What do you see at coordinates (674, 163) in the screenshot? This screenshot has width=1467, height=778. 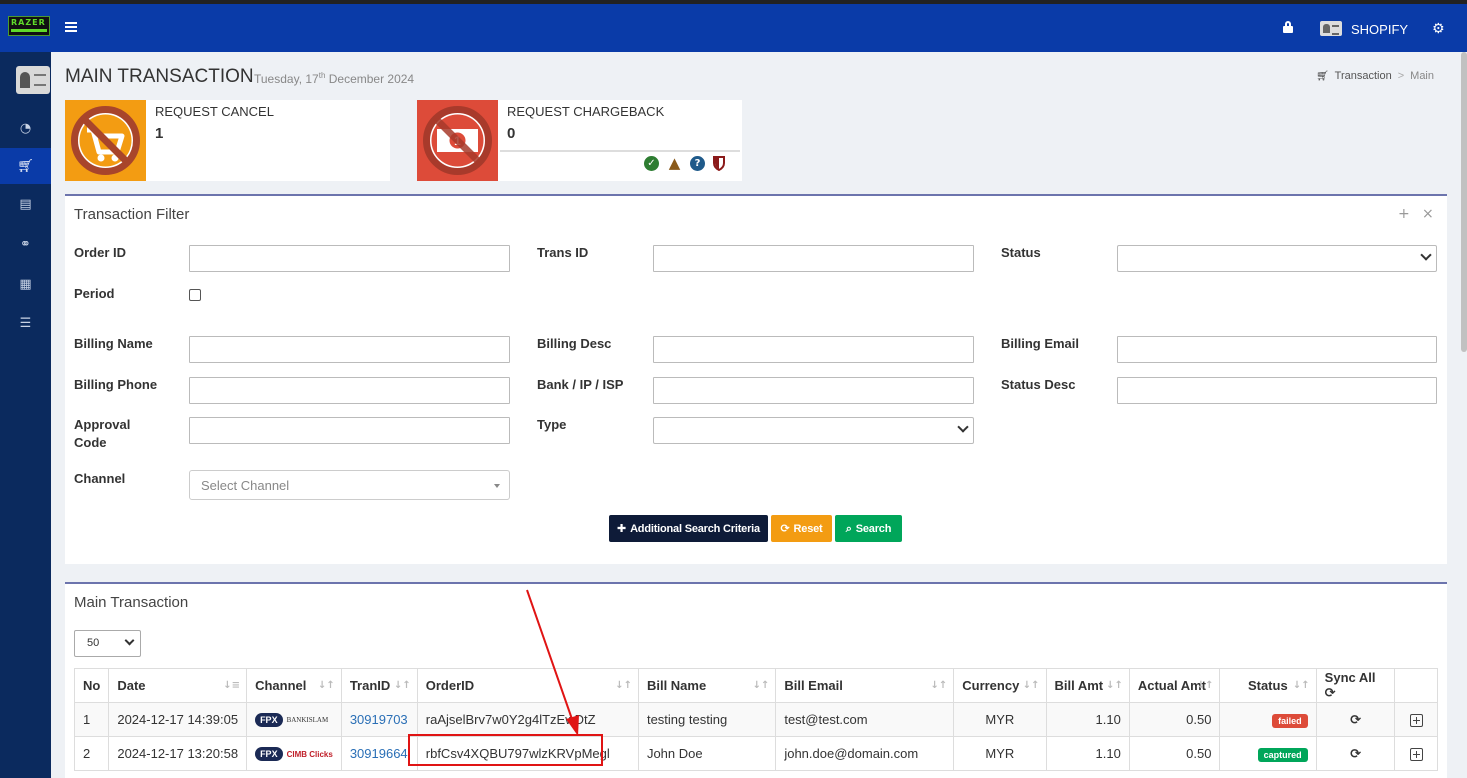 I see `warning-icon: ▲` at bounding box center [674, 163].